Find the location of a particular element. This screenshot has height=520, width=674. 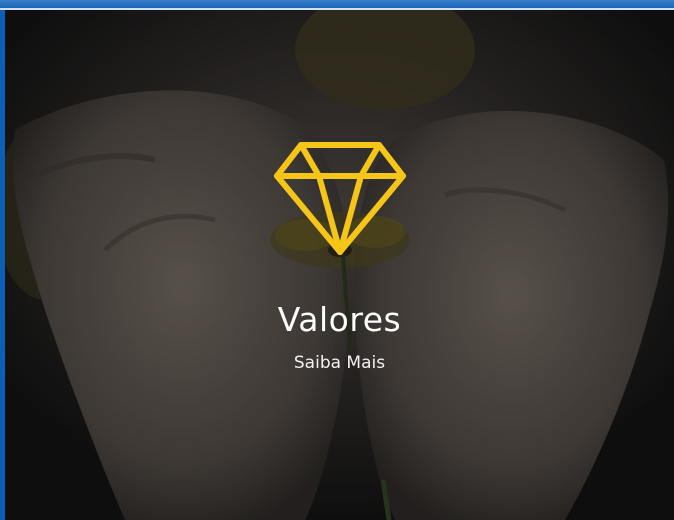

banner-title: Valores is located at coordinates (339, 319).